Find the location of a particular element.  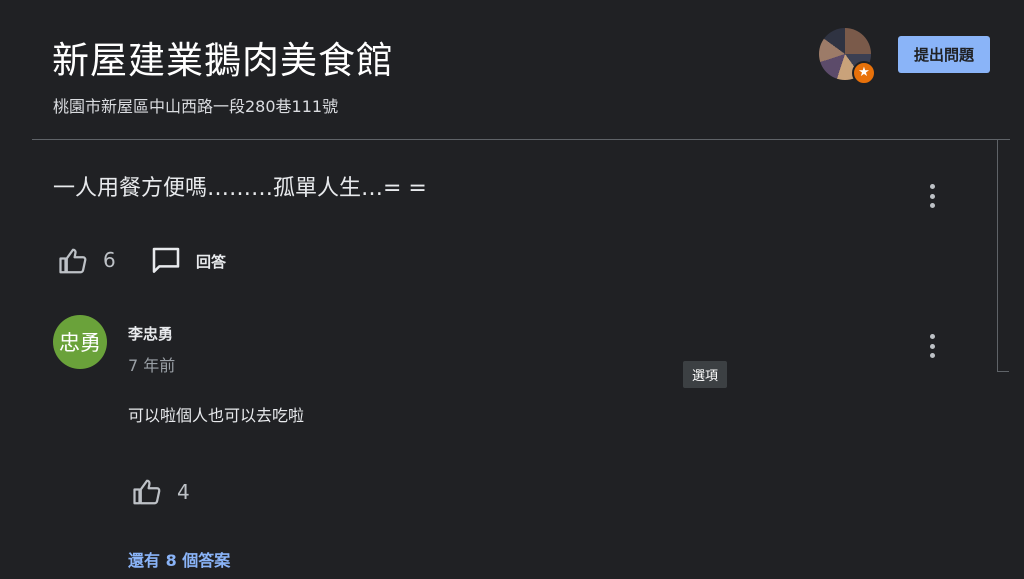

answer-author: 李忠勇 is located at coordinates (150, 333).